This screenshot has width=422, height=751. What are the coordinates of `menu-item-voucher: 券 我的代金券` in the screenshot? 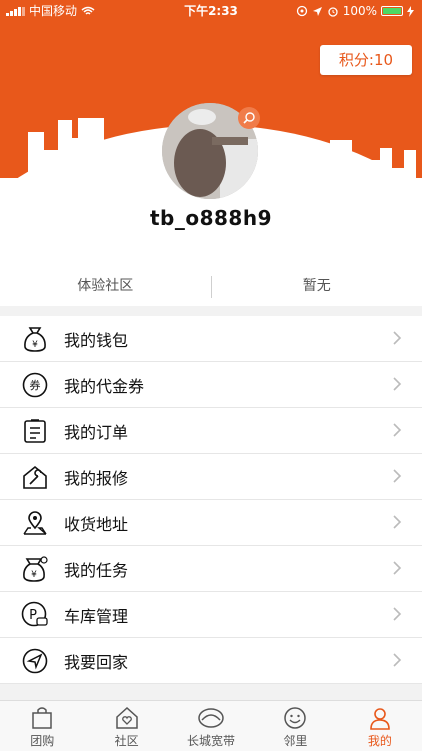 It's located at (211, 385).